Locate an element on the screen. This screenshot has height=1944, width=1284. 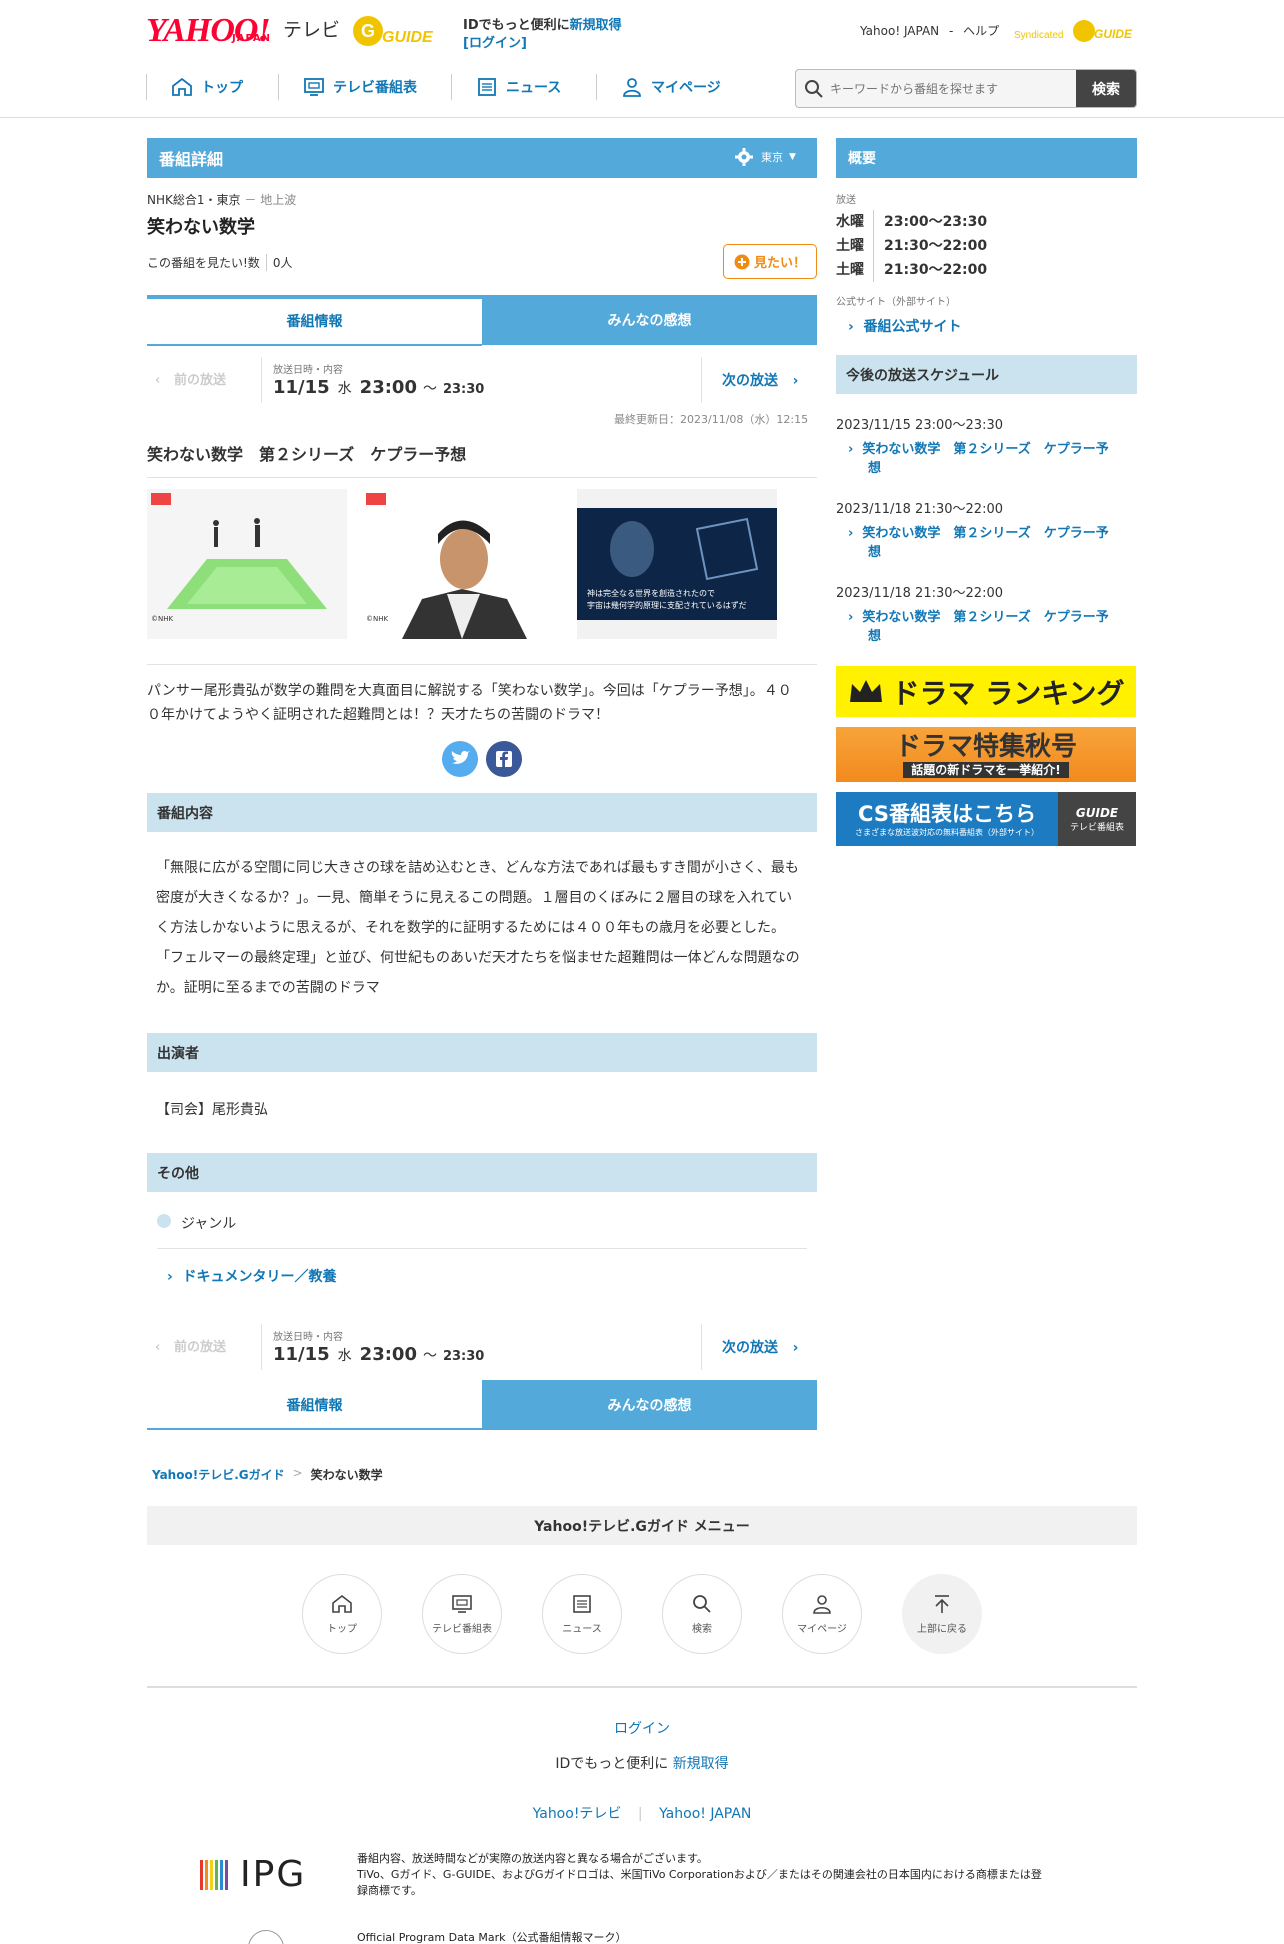
air-label: 放送日時・内容 is located at coordinates (308, 370).